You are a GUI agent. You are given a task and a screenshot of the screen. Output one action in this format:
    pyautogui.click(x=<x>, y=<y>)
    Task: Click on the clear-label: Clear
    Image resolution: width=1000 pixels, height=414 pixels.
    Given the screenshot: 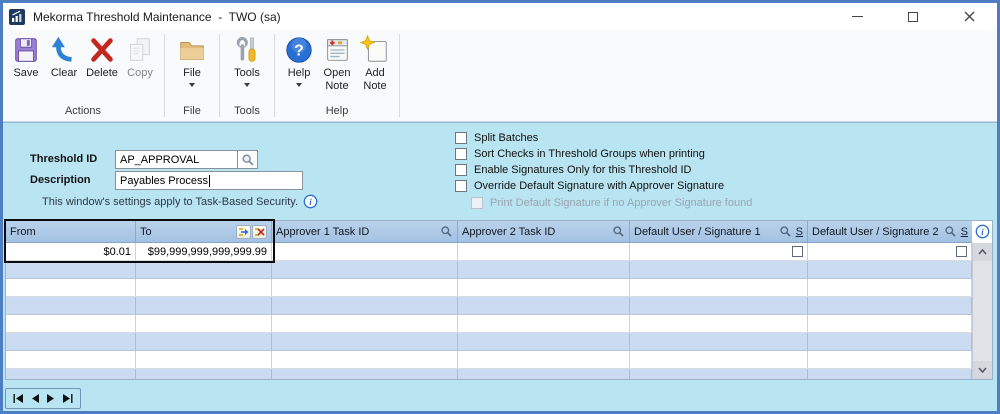 What is the action you would take?
    pyautogui.click(x=64, y=73)
    